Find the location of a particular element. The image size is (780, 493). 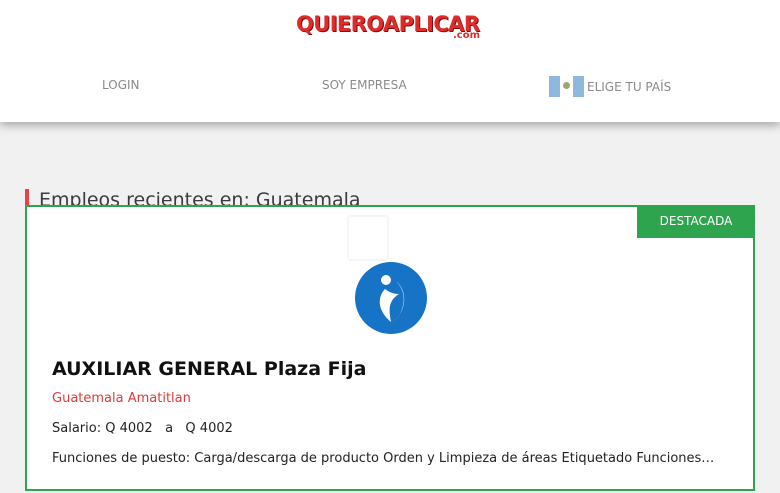

job-title-link: AUXILIAR GENERAL Plaza Fija is located at coordinates (209, 369).